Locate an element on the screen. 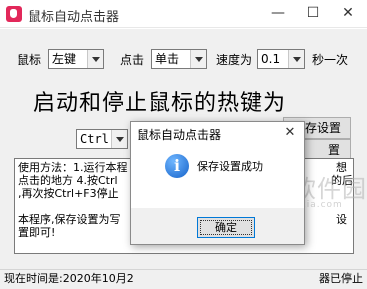 This screenshot has width=367, height=289. status-state: 器已停止 is located at coordinates (341, 278).